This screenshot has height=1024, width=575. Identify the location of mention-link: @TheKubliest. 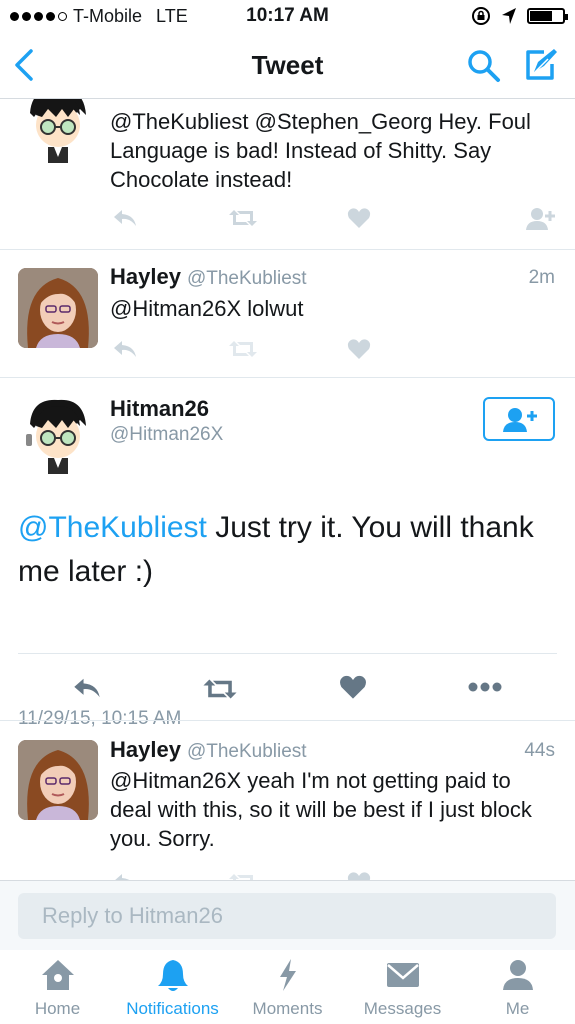
(112, 527).